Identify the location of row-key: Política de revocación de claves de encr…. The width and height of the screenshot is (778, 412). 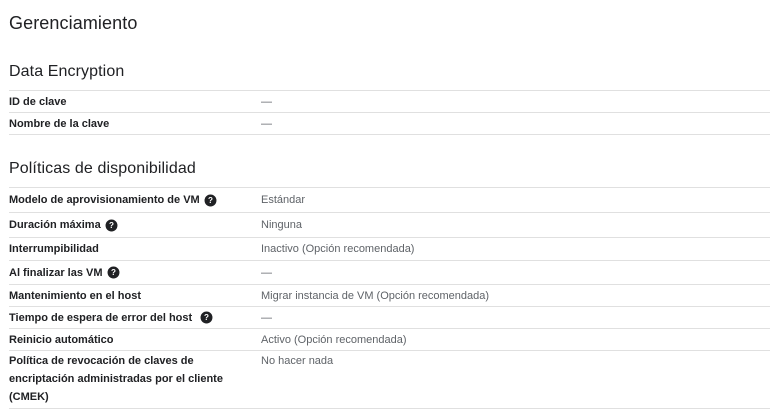
(116, 379).